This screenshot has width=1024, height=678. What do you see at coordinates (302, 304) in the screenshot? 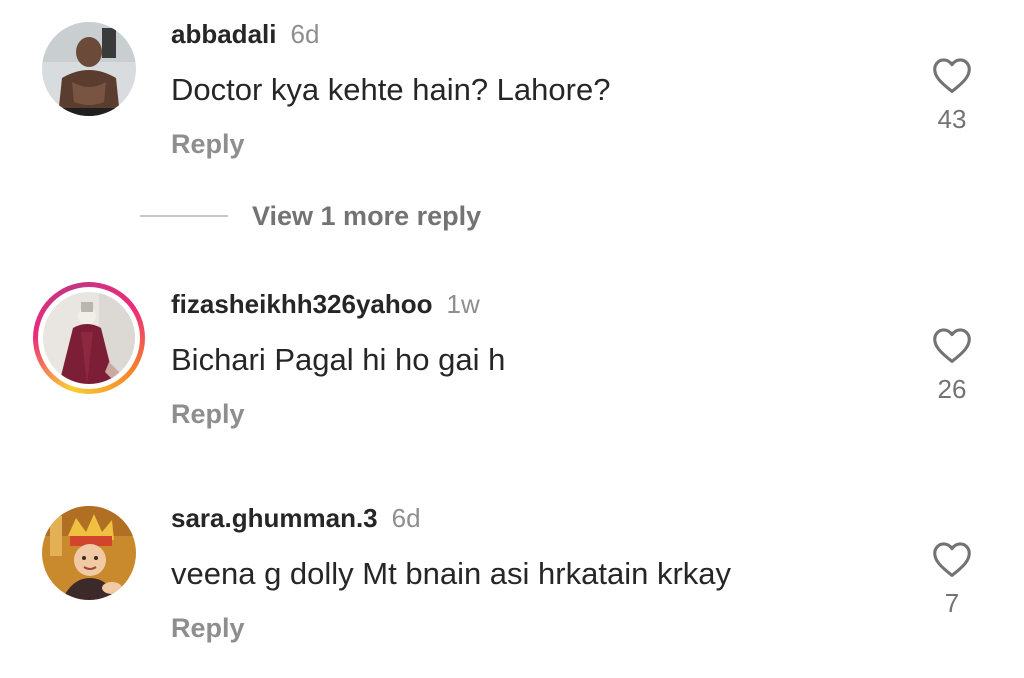
I see `username: fizasheikhh326yahoo` at bounding box center [302, 304].